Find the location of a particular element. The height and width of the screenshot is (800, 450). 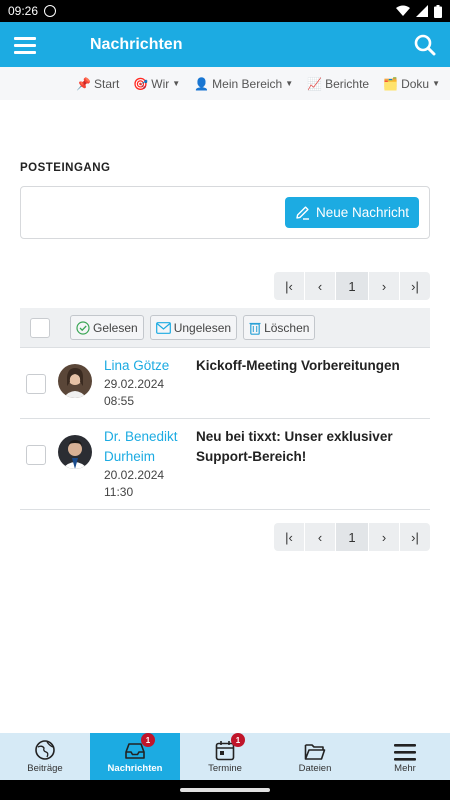

trash-icon is located at coordinates (255, 328).